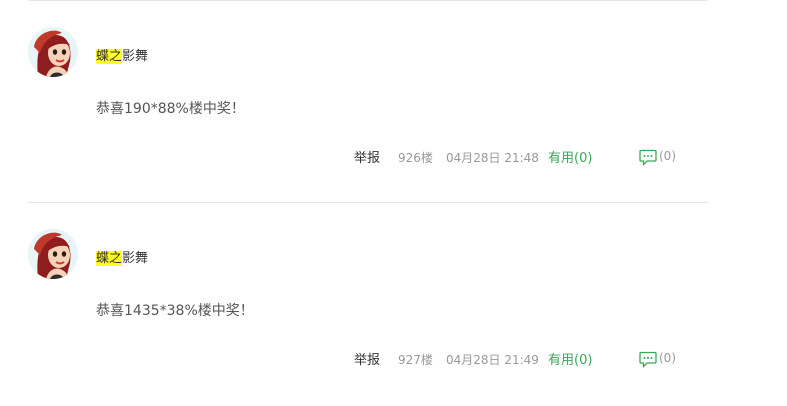 The image size is (787, 406). I want to click on post-content: 恭喜190*88%楼中奖！, so click(170, 109).